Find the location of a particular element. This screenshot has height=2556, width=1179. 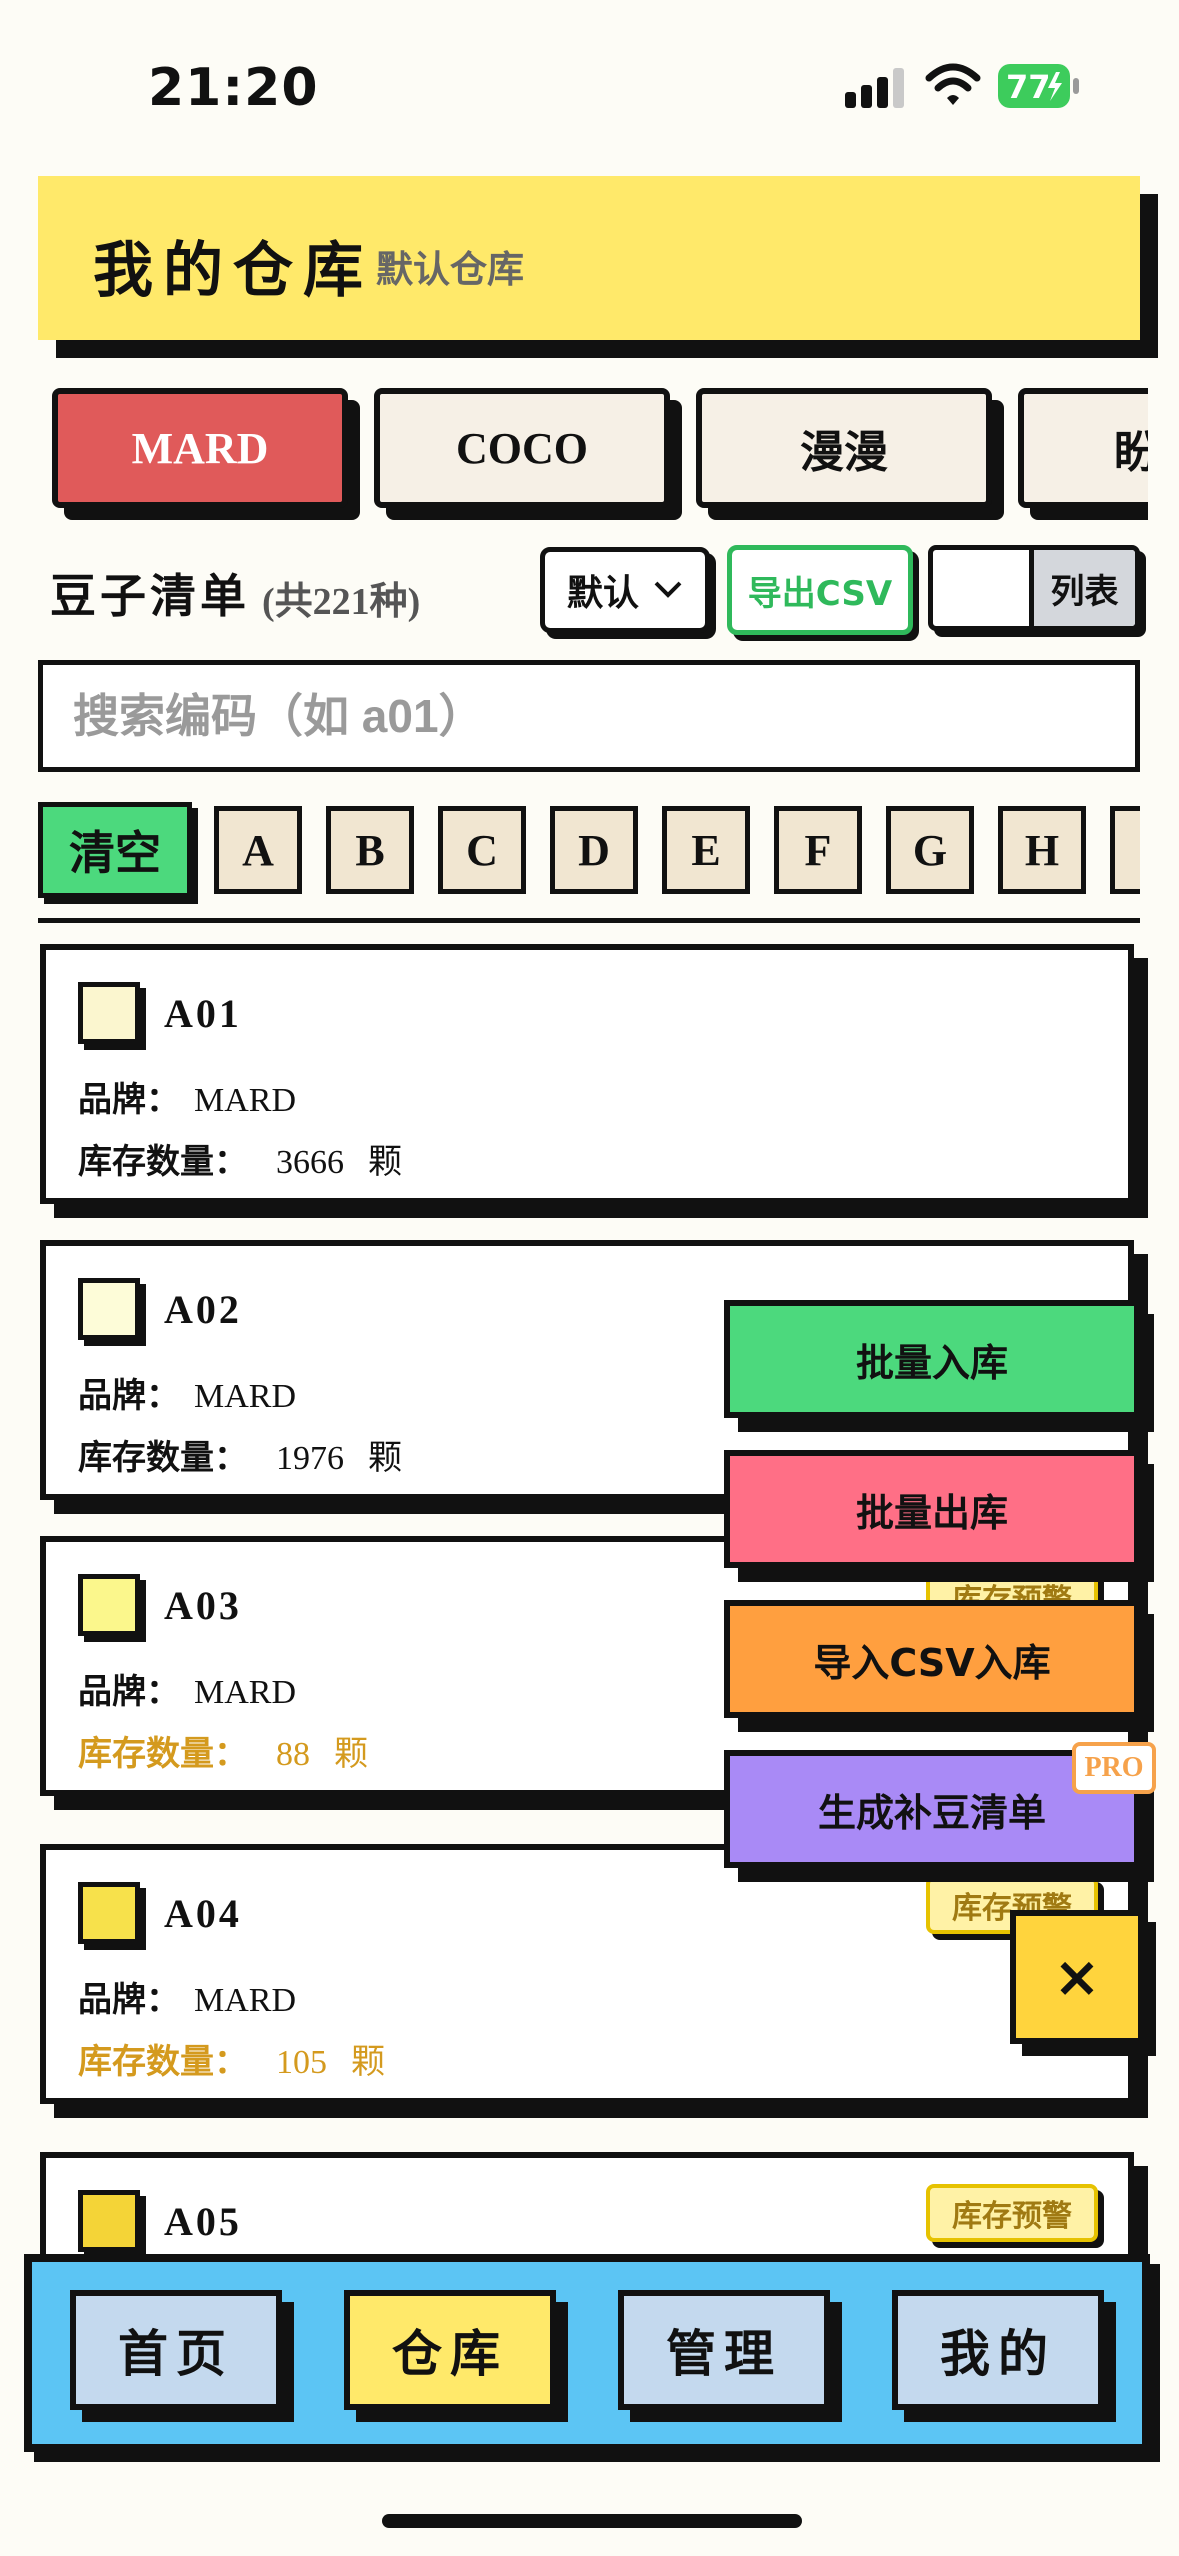

letter-d: D is located at coordinates (594, 850).